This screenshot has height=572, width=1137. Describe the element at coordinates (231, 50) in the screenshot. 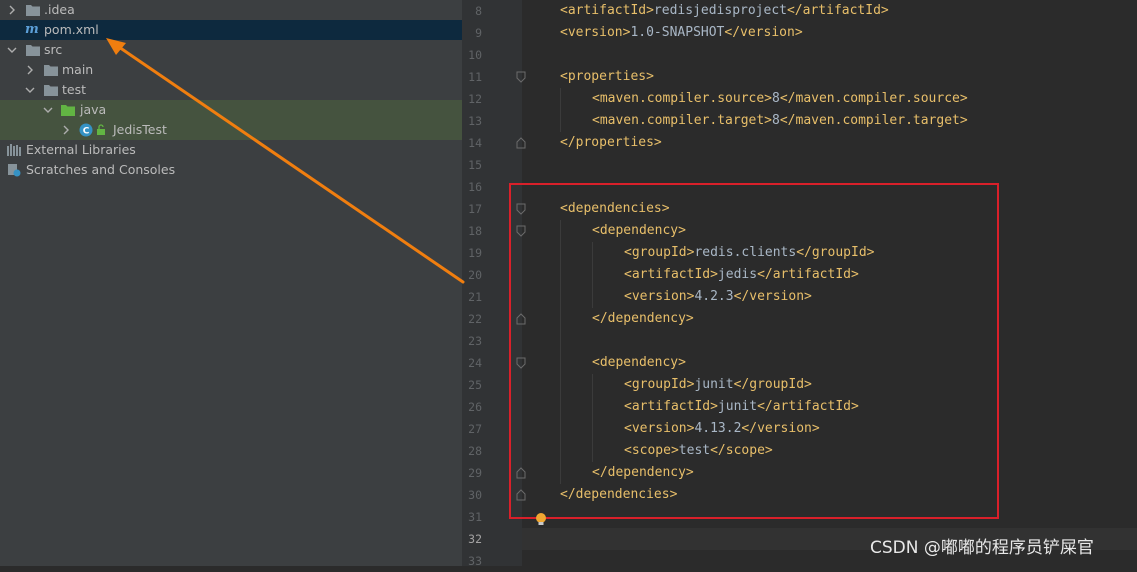

I see `tree-item-src: src` at that location.